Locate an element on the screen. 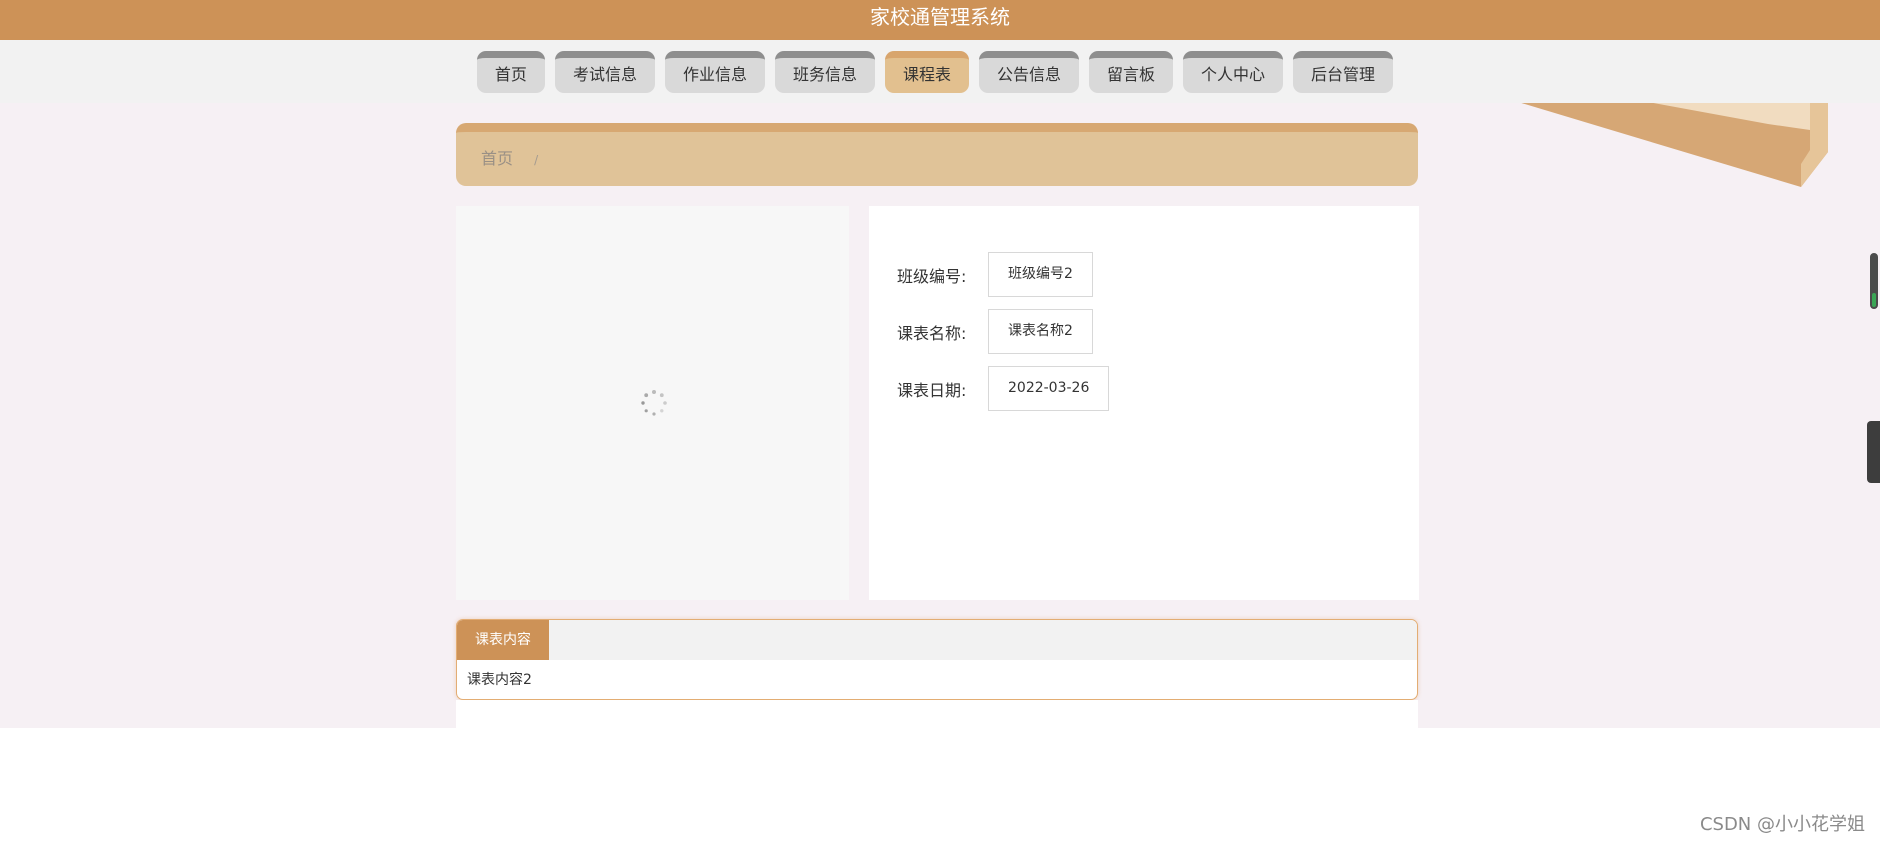 The height and width of the screenshot is (842, 1880). schedule-name-label: 课表名称: is located at coordinates (932, 333).